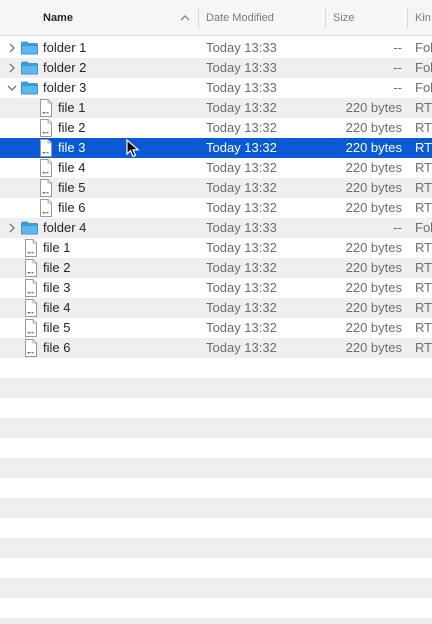  Describe the element at coordinates (65, 227) in the screenshot. I see `folder-name: folder 4` at that location.